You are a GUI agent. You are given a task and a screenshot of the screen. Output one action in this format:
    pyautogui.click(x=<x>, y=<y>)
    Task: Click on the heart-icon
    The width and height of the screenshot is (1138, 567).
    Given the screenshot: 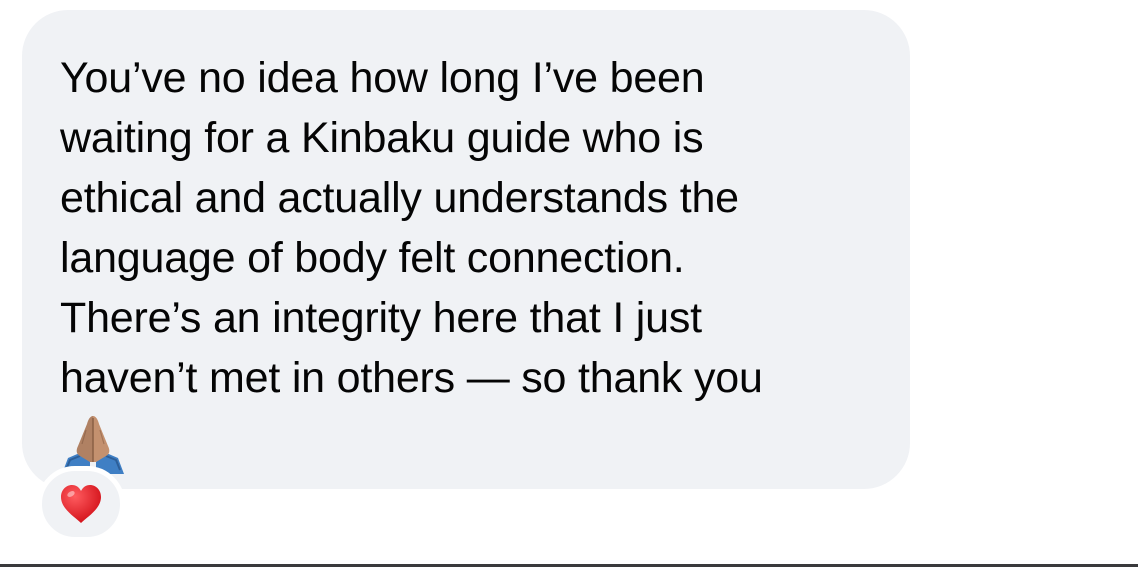 What is the action you would take?
    pyautogui.click(x=81, y=504)
    